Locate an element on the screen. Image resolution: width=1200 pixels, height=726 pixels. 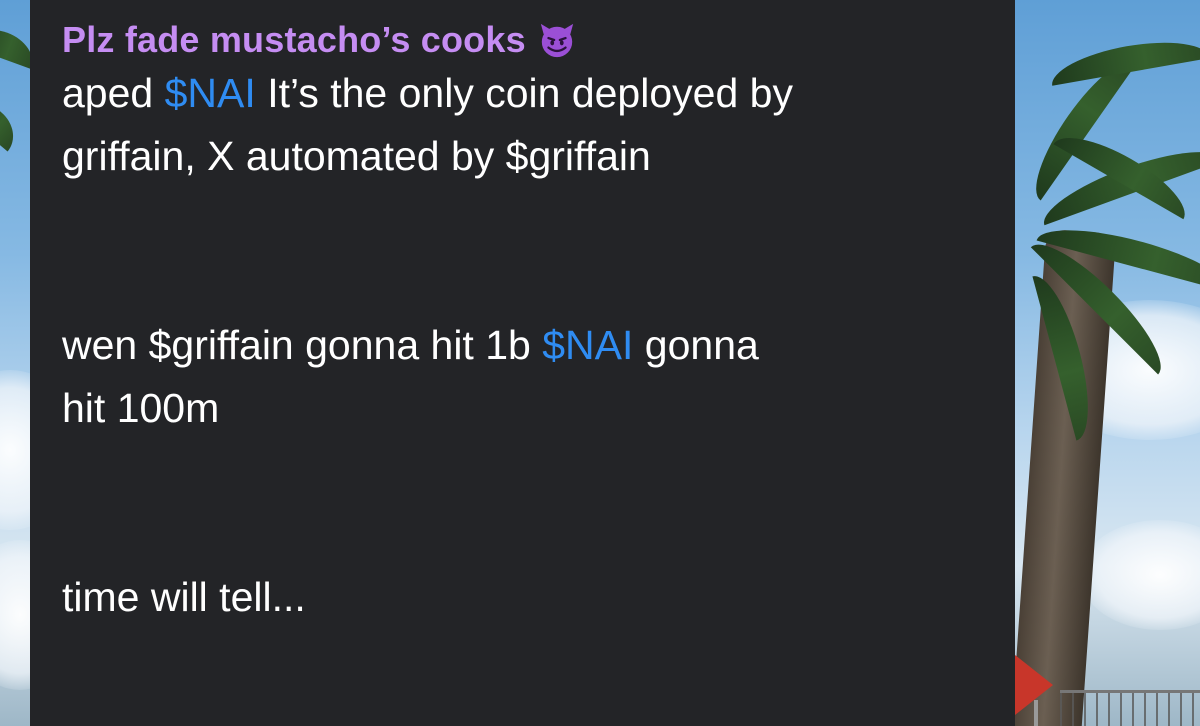
message-line: aped $NAI It’s the only coin deployed by is located at coordinates (522, 93).